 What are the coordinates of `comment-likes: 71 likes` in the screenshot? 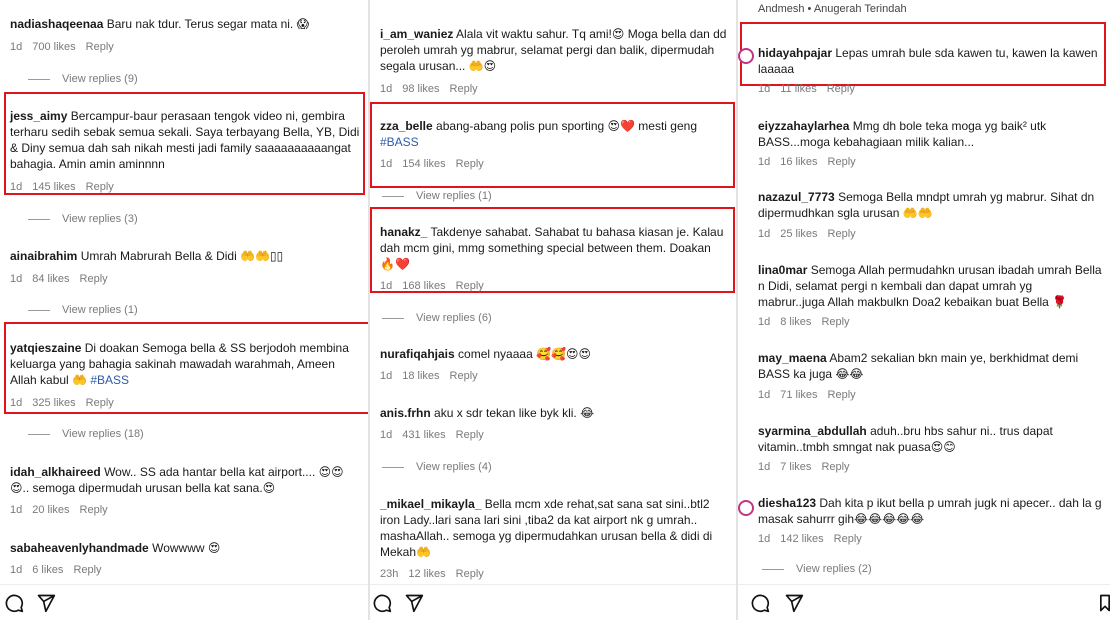 It's located at (798, 395).